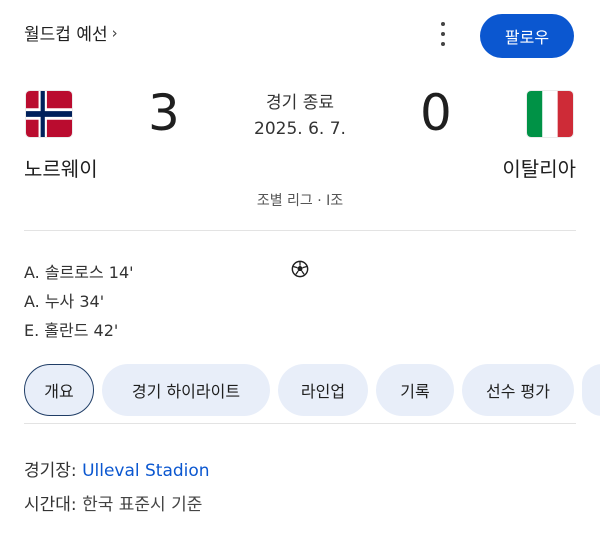 The width and height of the screenshot is (600, 537). Describe the element at coordinates (61, 167) in the screenshot. I see `home-team-name: 노르웨이` at that location.